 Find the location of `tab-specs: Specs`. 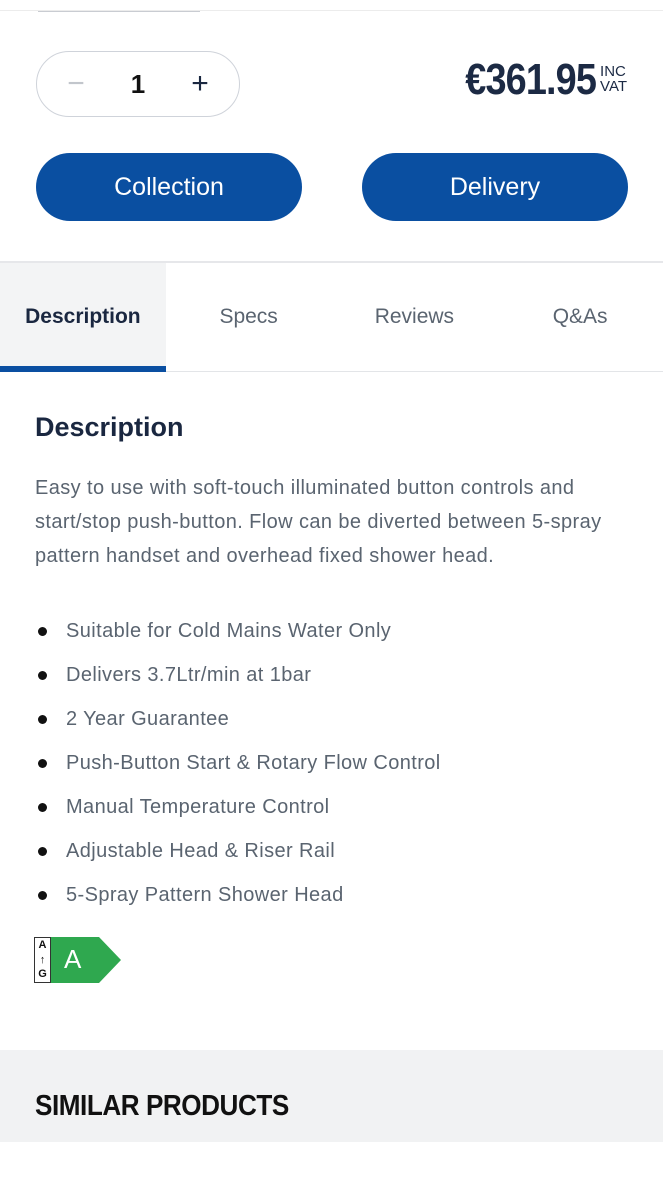

tab-specs: Specs is located at coordinates (249, 317).